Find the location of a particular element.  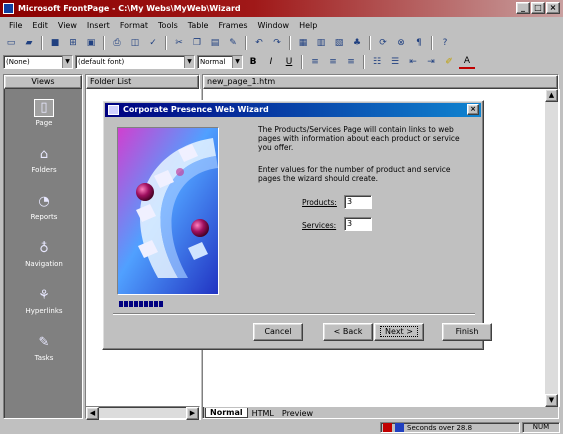

view-label: Hyperlinks is located at coordinates (44, 310).